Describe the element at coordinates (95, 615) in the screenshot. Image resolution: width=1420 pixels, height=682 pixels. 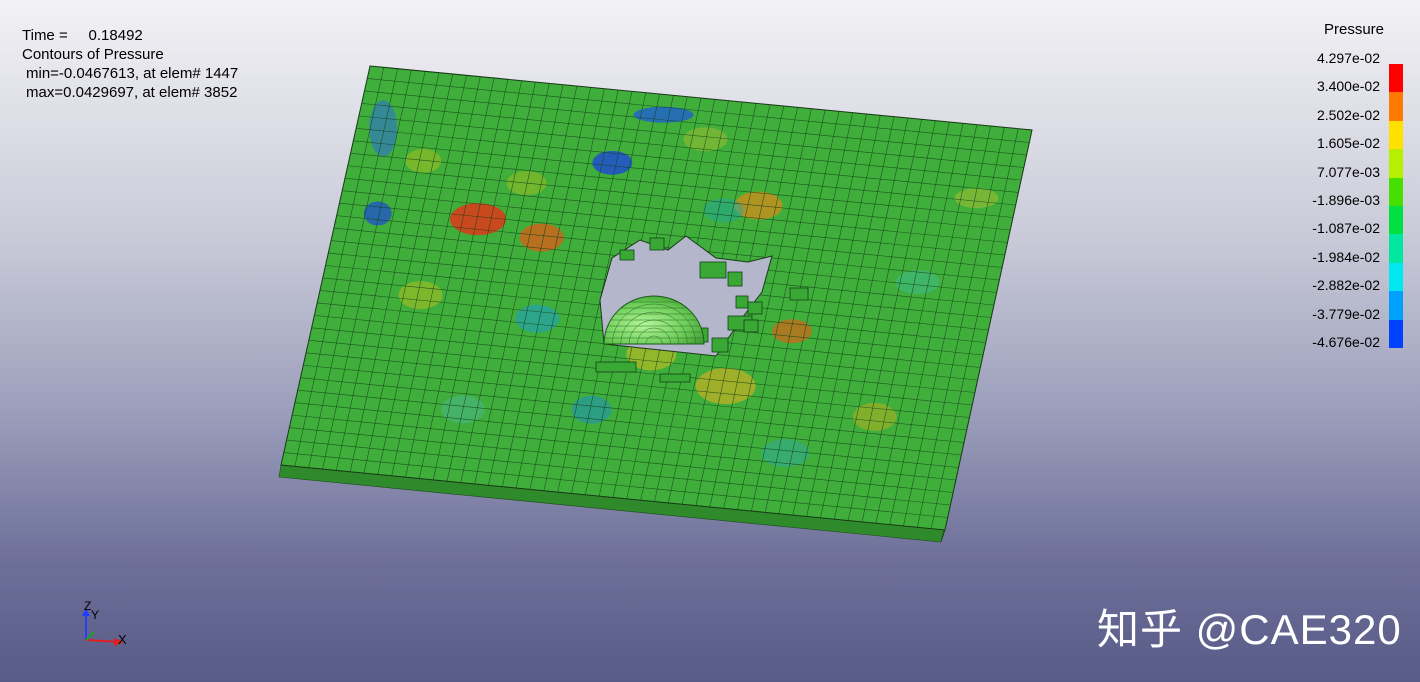
I see `y-axis-label: Y` at that location.